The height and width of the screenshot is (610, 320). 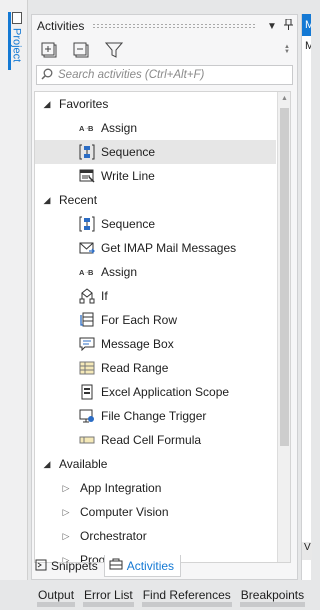 What do you see at coordinates (87, 368) in the screenshot?
I see `read-range-icon` at bounding box center [87, 368].